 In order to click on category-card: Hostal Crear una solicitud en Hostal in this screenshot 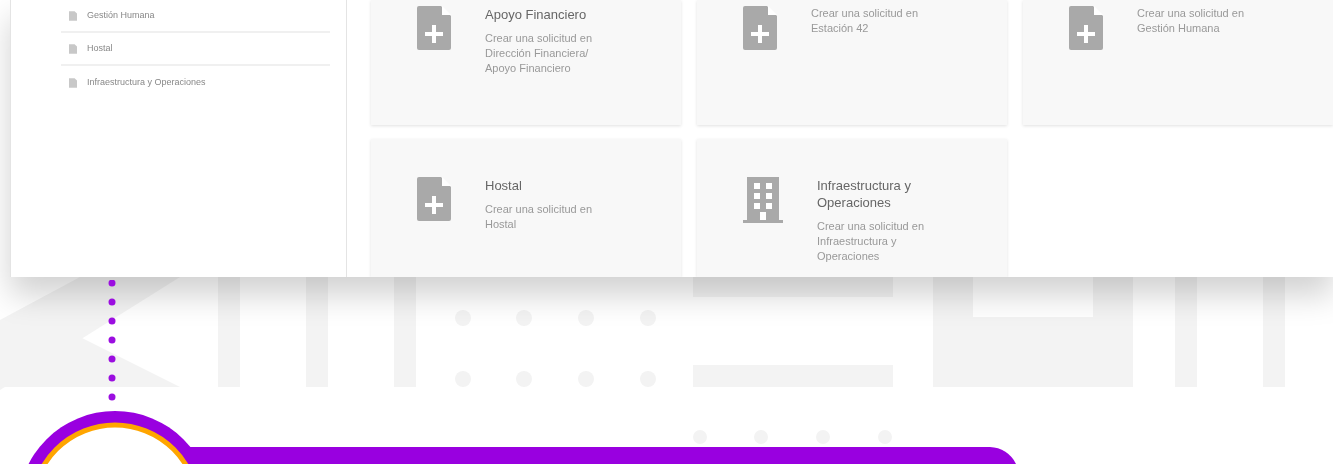, I will do `click(526, 208)`.